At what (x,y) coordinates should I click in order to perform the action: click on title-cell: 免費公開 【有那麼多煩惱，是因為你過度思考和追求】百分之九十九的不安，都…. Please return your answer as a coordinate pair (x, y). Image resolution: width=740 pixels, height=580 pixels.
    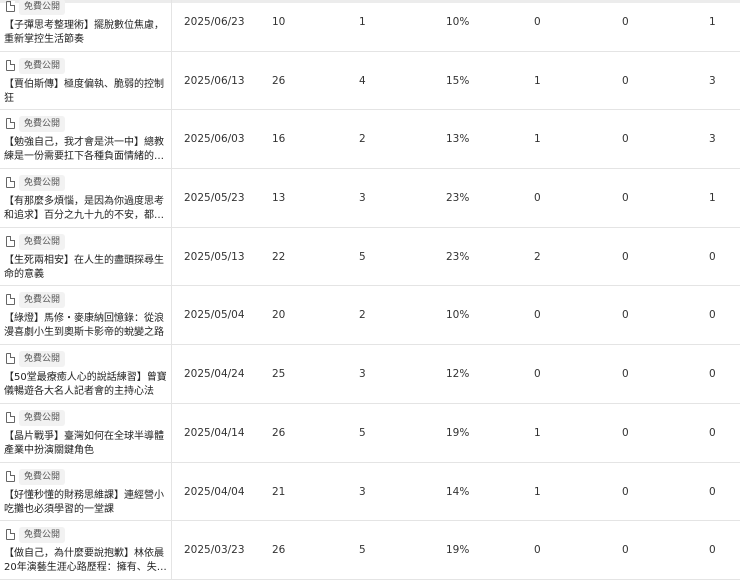
    Looking at the image, I should click on (86, 198).